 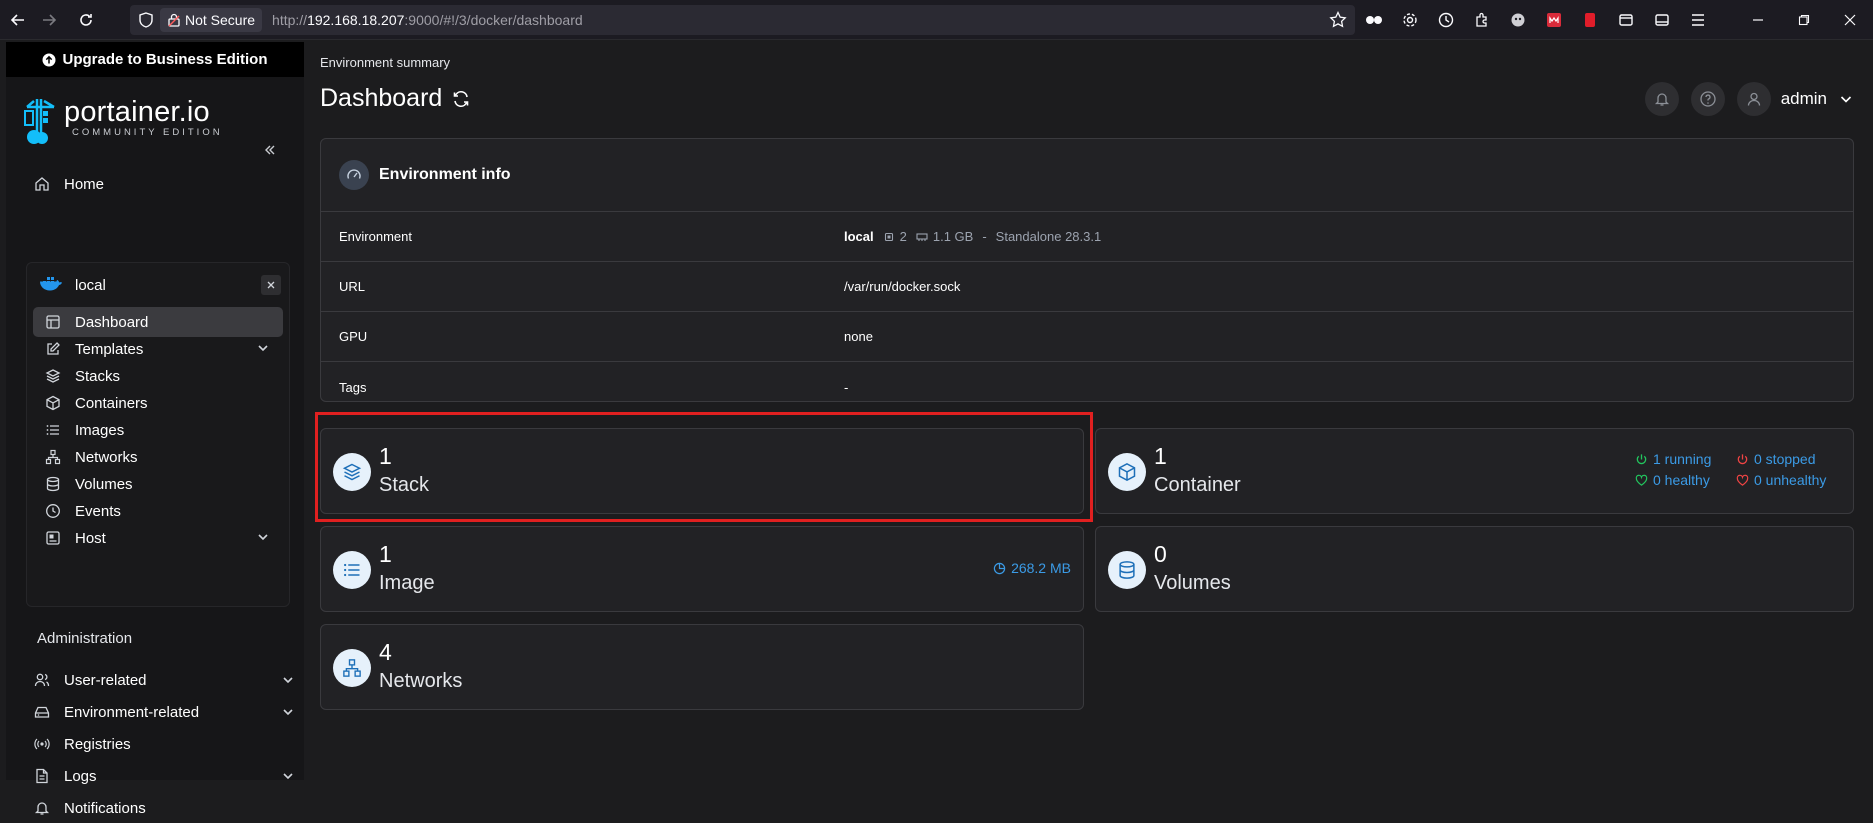 I want to click on history-icon, so click(x=1446, y=20).